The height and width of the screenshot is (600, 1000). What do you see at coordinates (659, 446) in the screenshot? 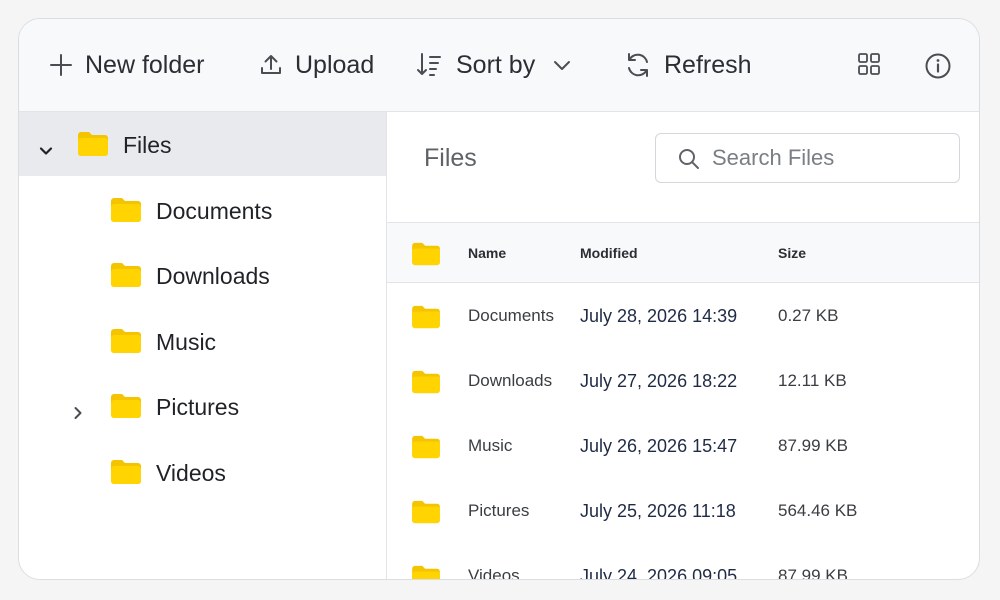
I see `cell-modified: July 26, 2026 15:47` at bounding box center [659, 446].